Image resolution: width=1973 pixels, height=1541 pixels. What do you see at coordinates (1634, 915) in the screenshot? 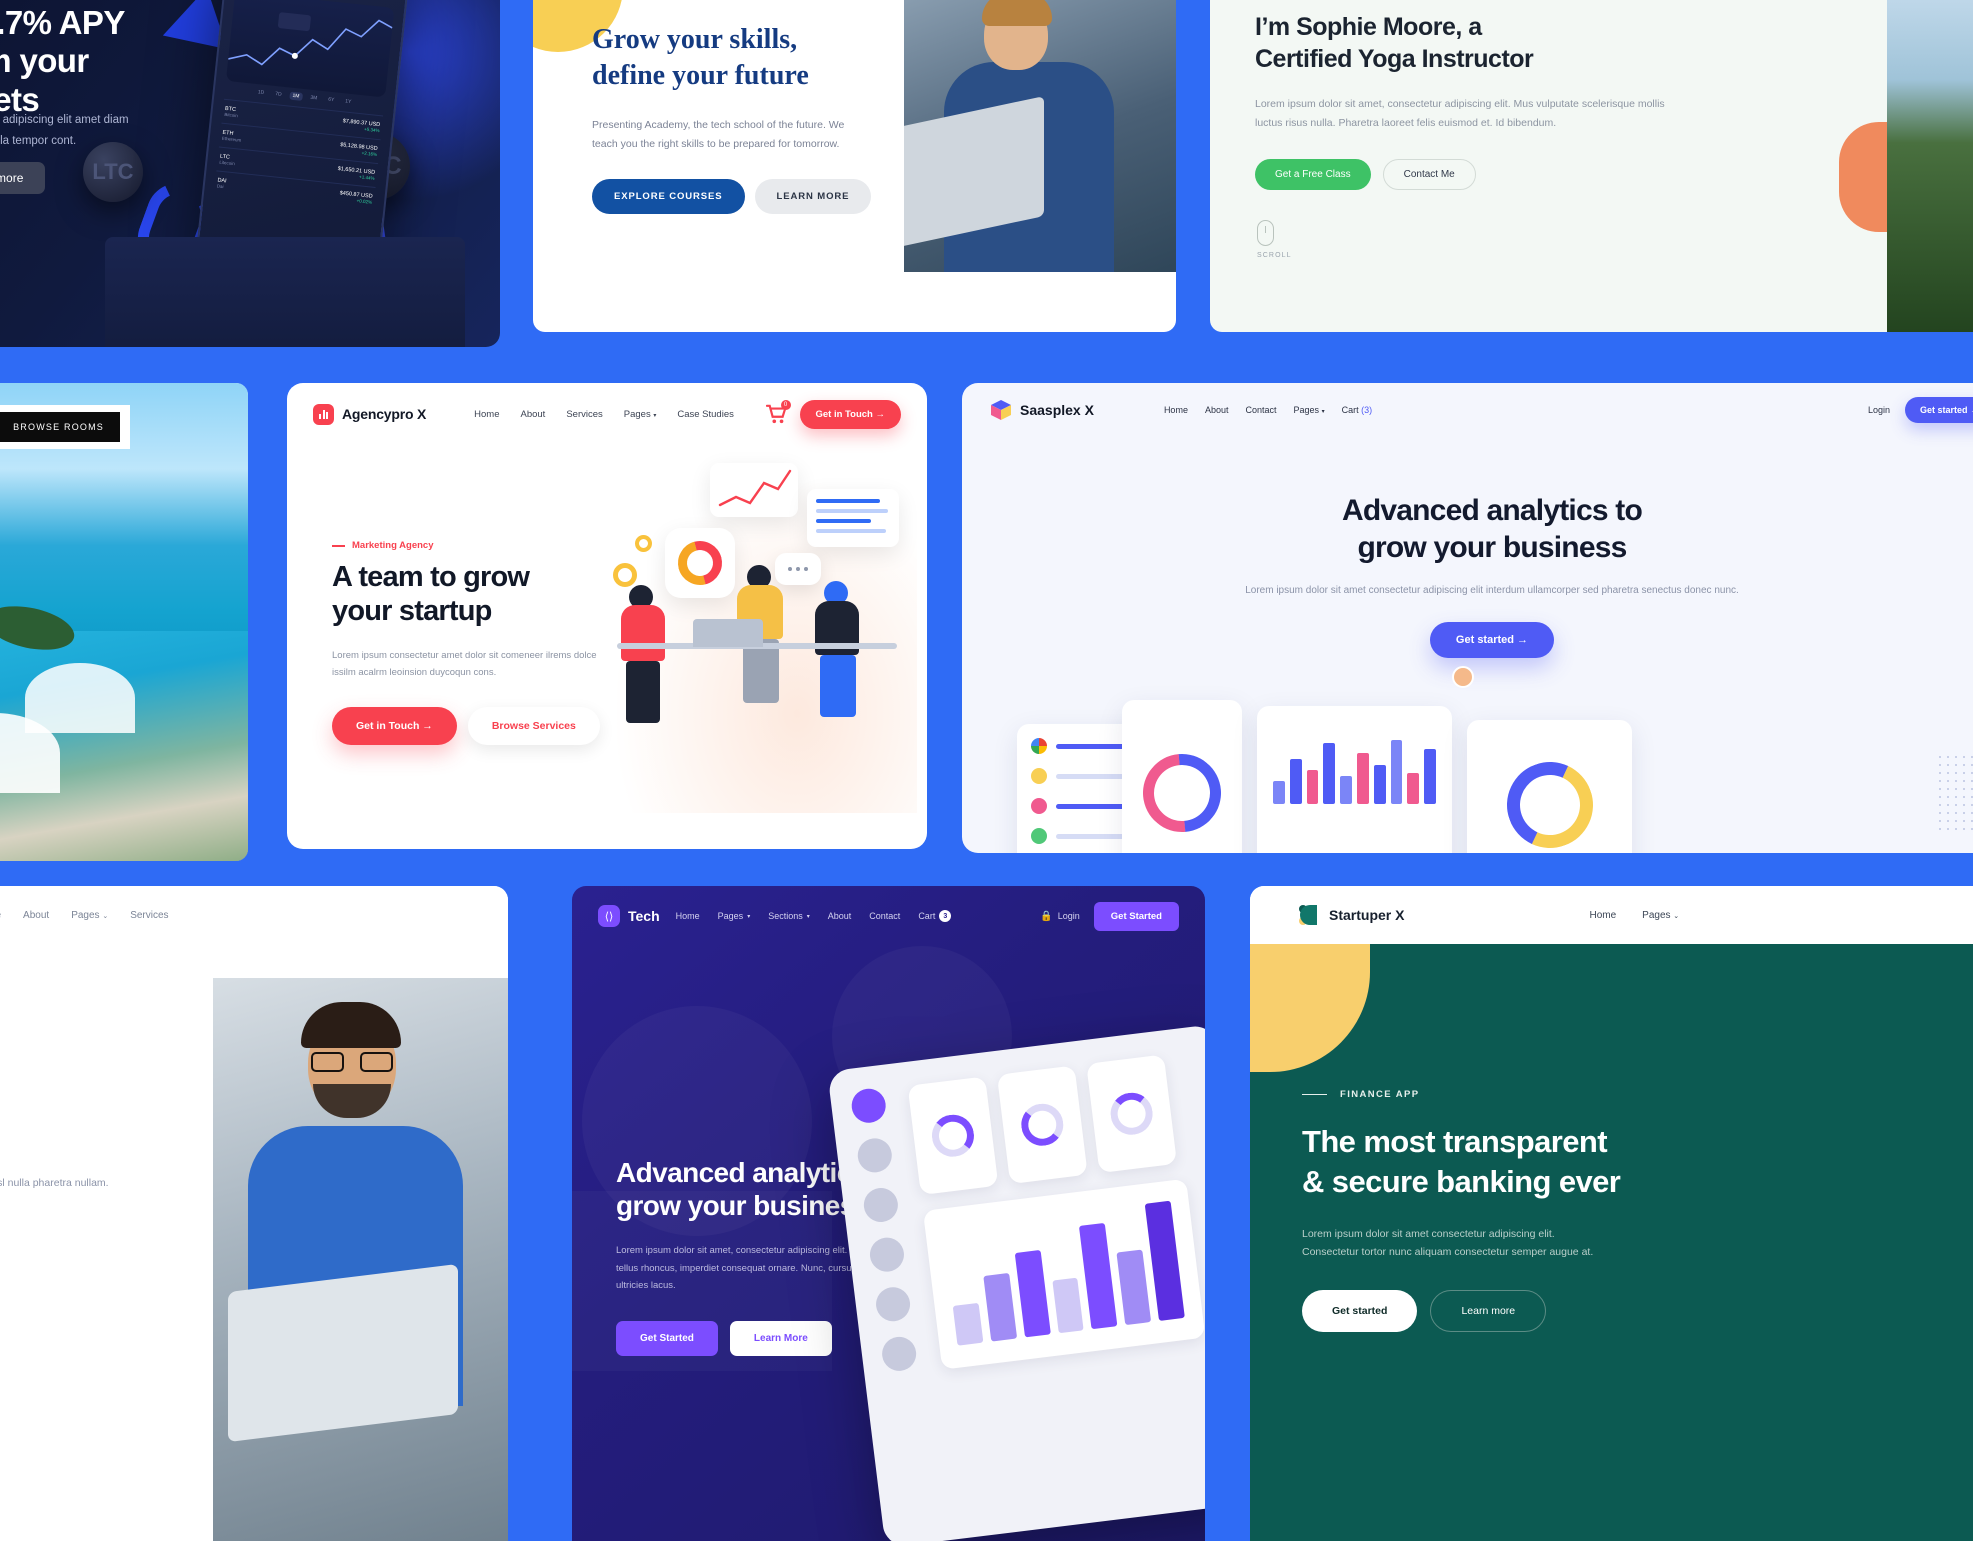
I see `startuper-menu: Home Pages ⌄` at bounding box center [1634, 915].